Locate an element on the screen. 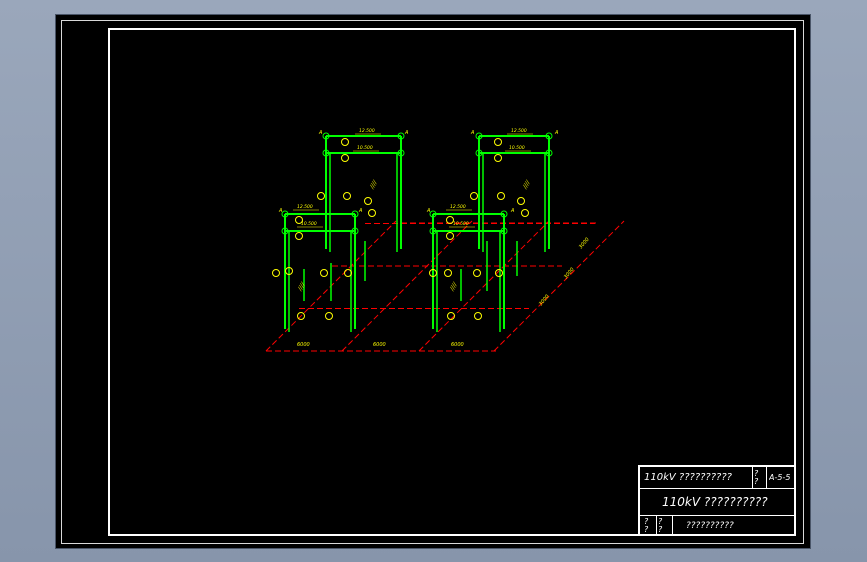 The image size is (867, 562). title-block-row-1: 110kV ?????????? ? ? A-5-5 is located at coordinates (717, 478).